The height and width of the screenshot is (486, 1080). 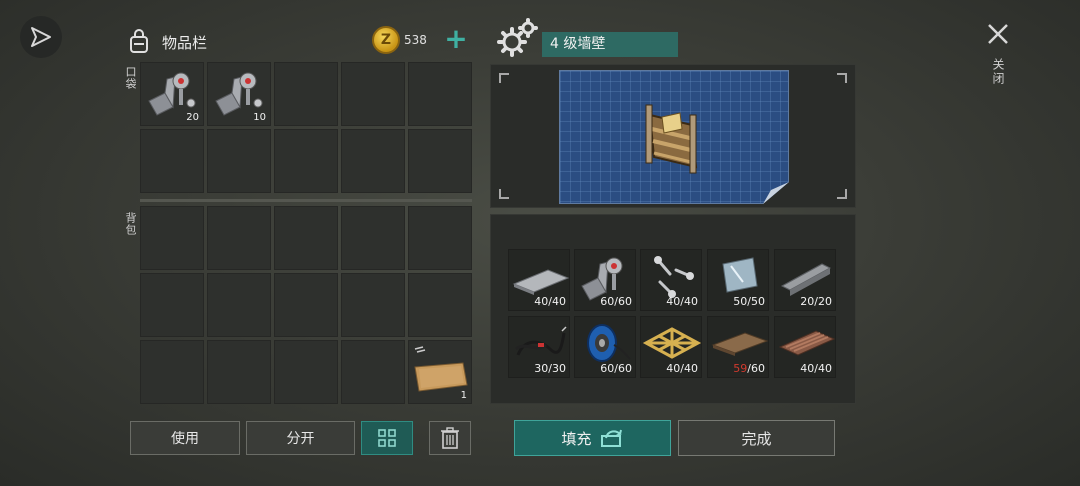 I want to click on inventory-header: 物品栏, so click(x=166, y=42).